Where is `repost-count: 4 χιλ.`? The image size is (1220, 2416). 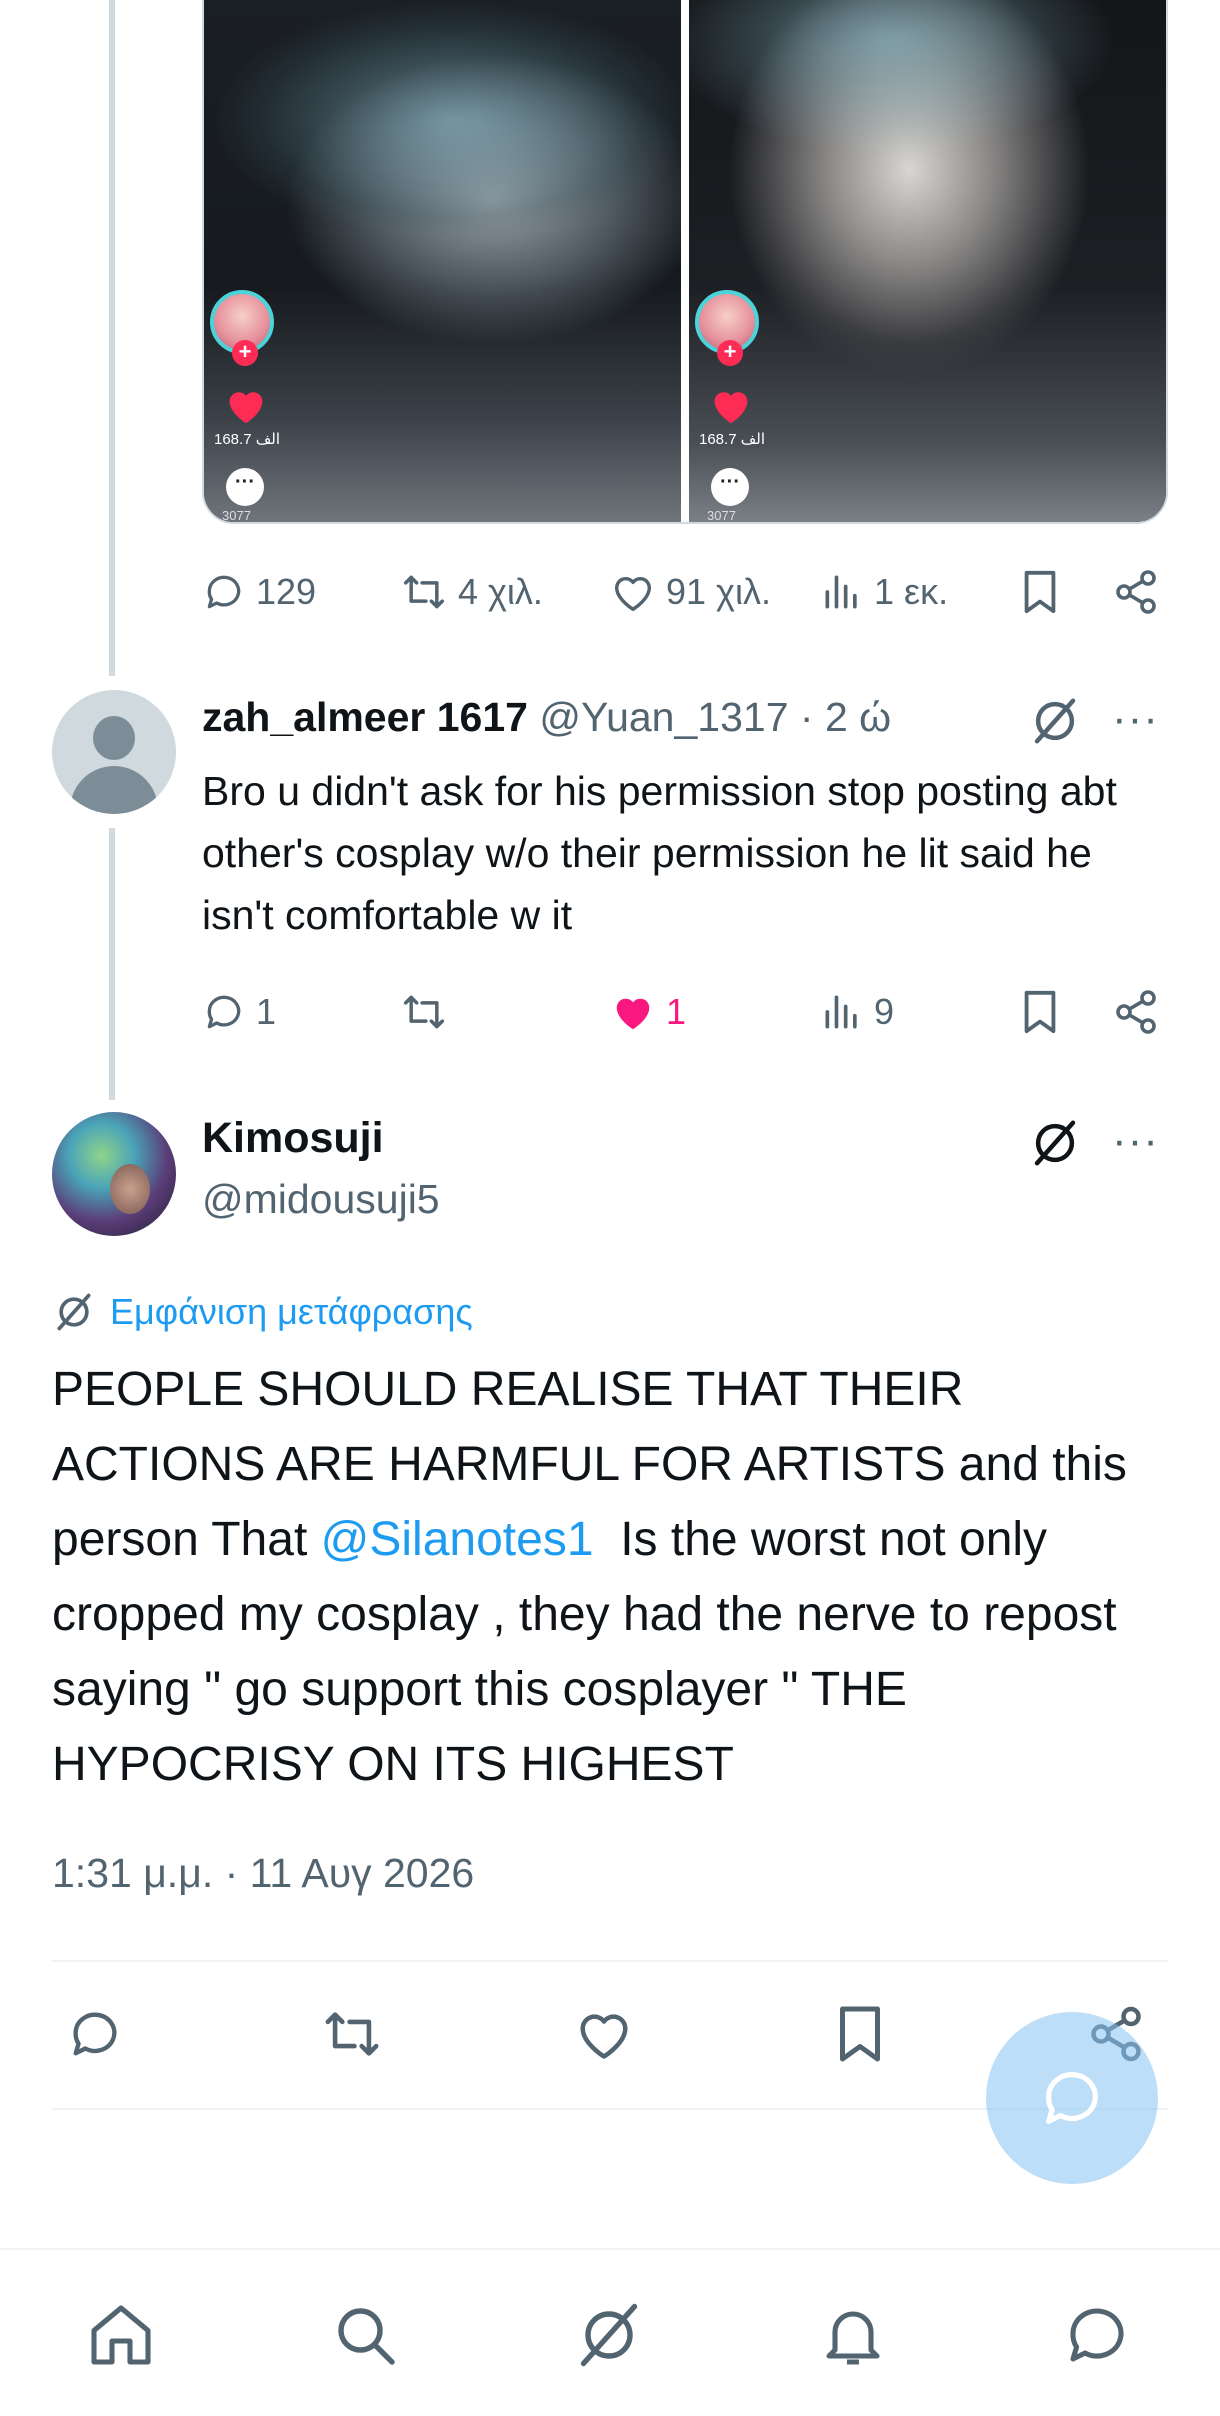 repost-count: 4 χιλ. is located at coordinates (500, 591).